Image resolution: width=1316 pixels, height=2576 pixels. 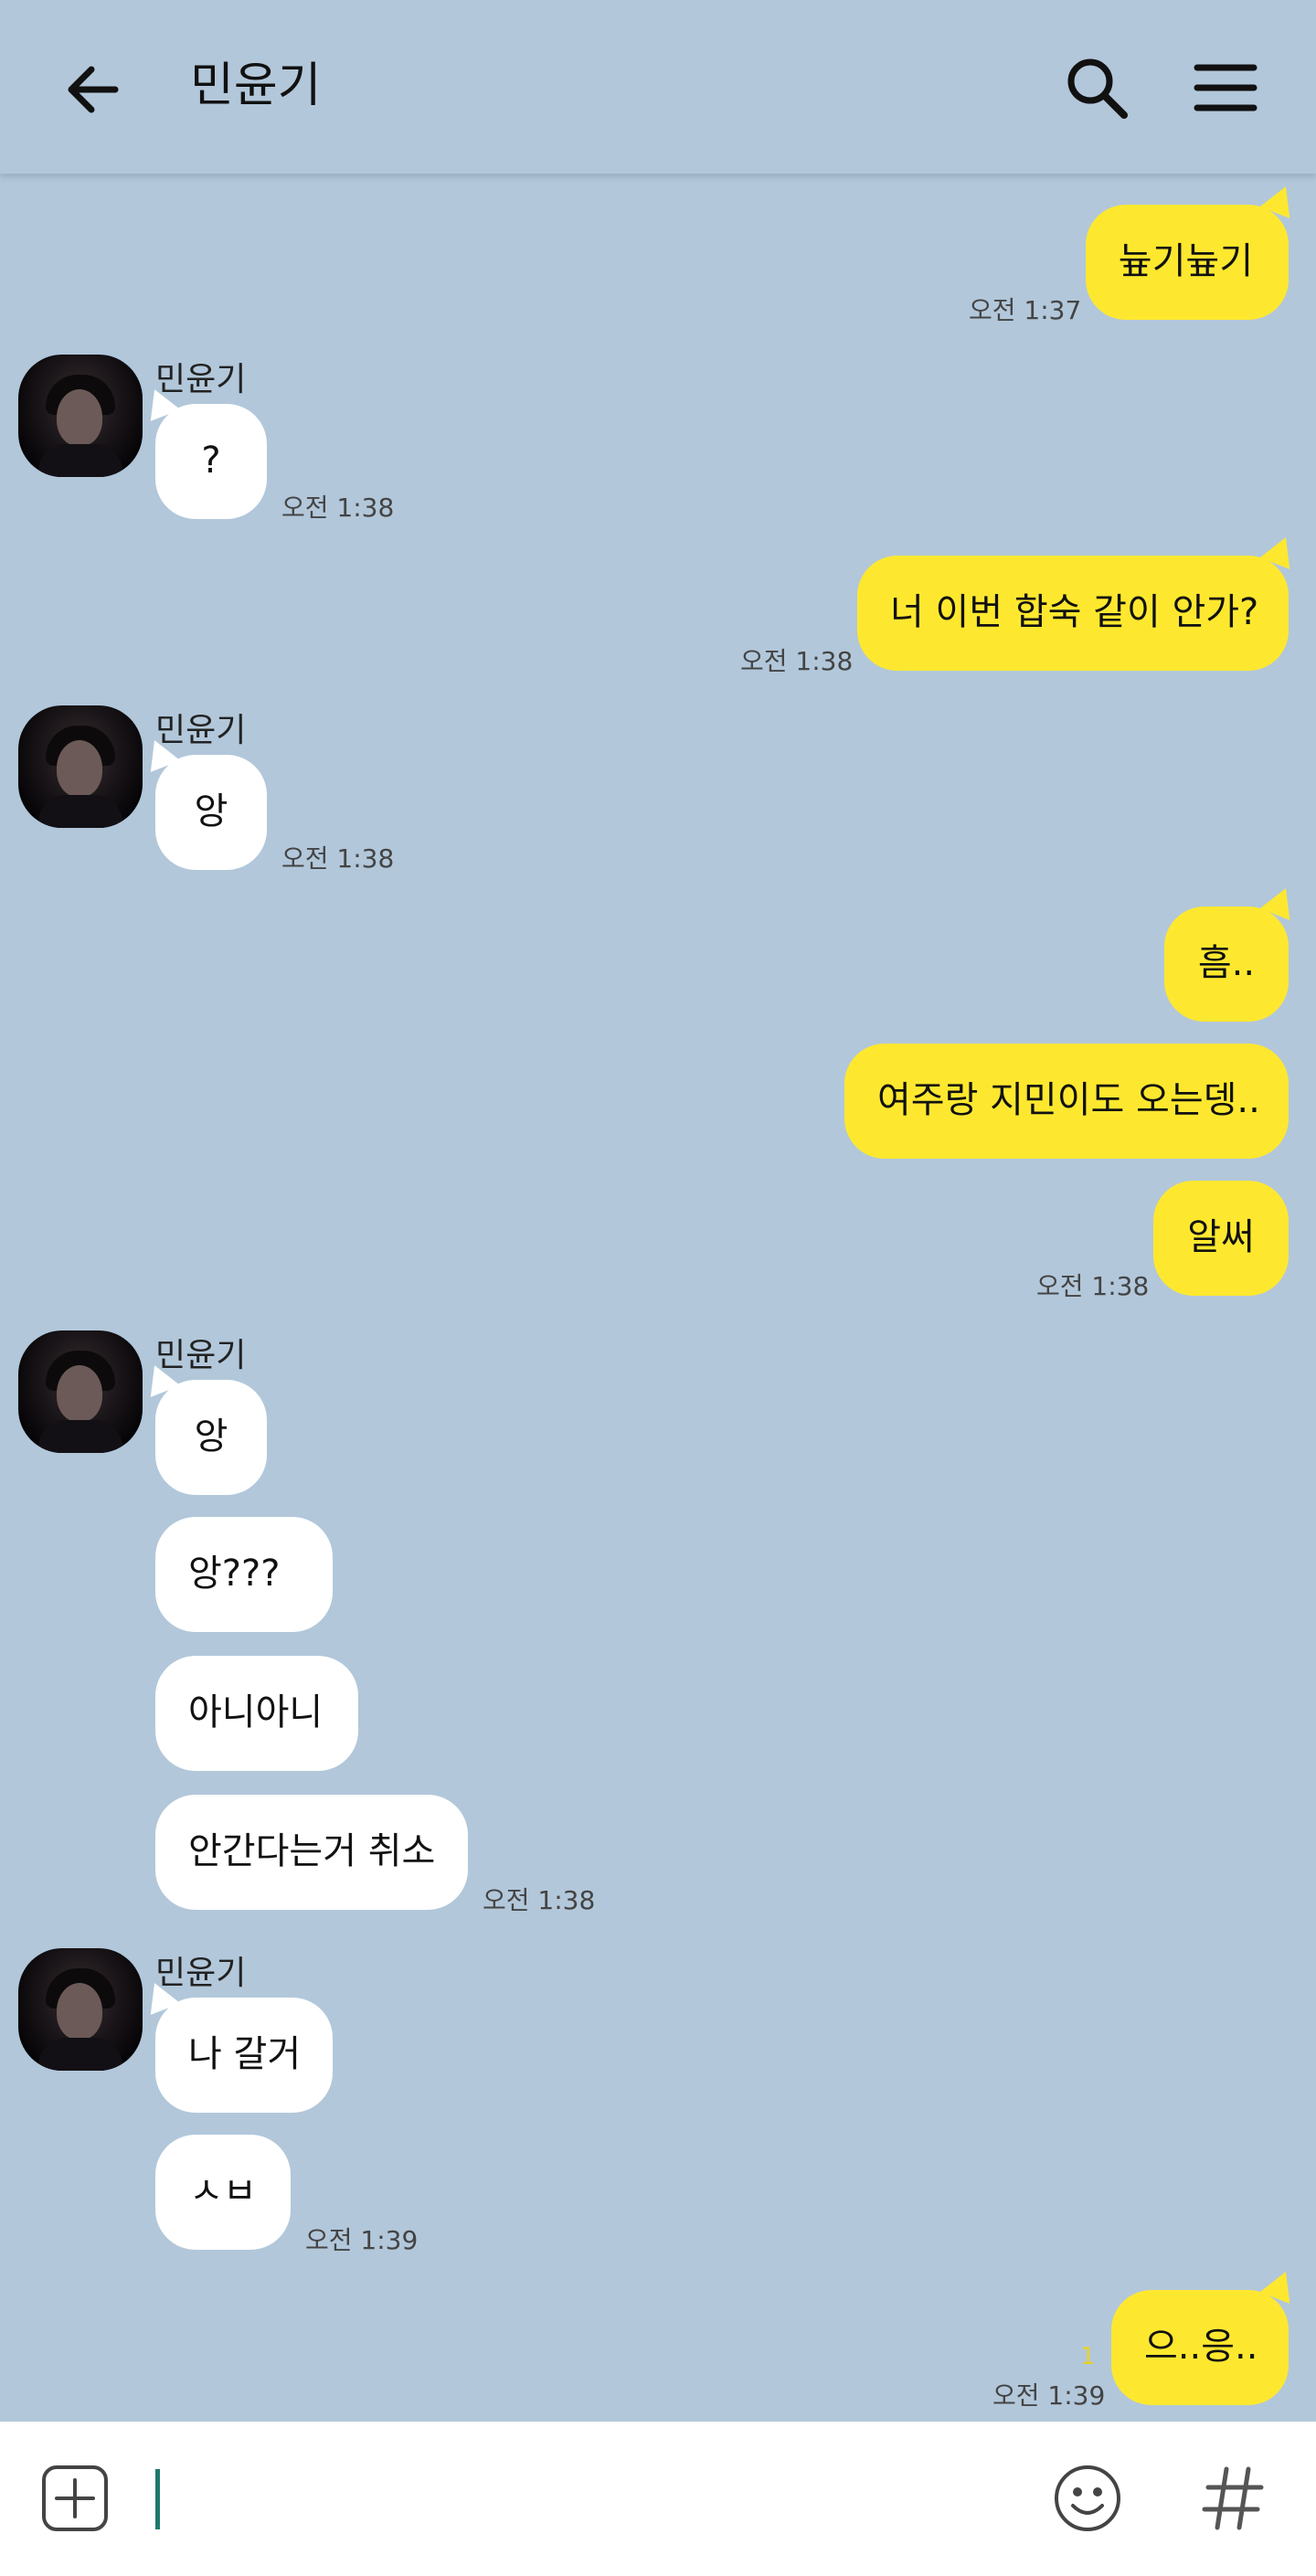 What do you see at coordinates (1221, 1238) in the screenshot?
I see `my-message: 알써` at bounding box center [1221, 1238].